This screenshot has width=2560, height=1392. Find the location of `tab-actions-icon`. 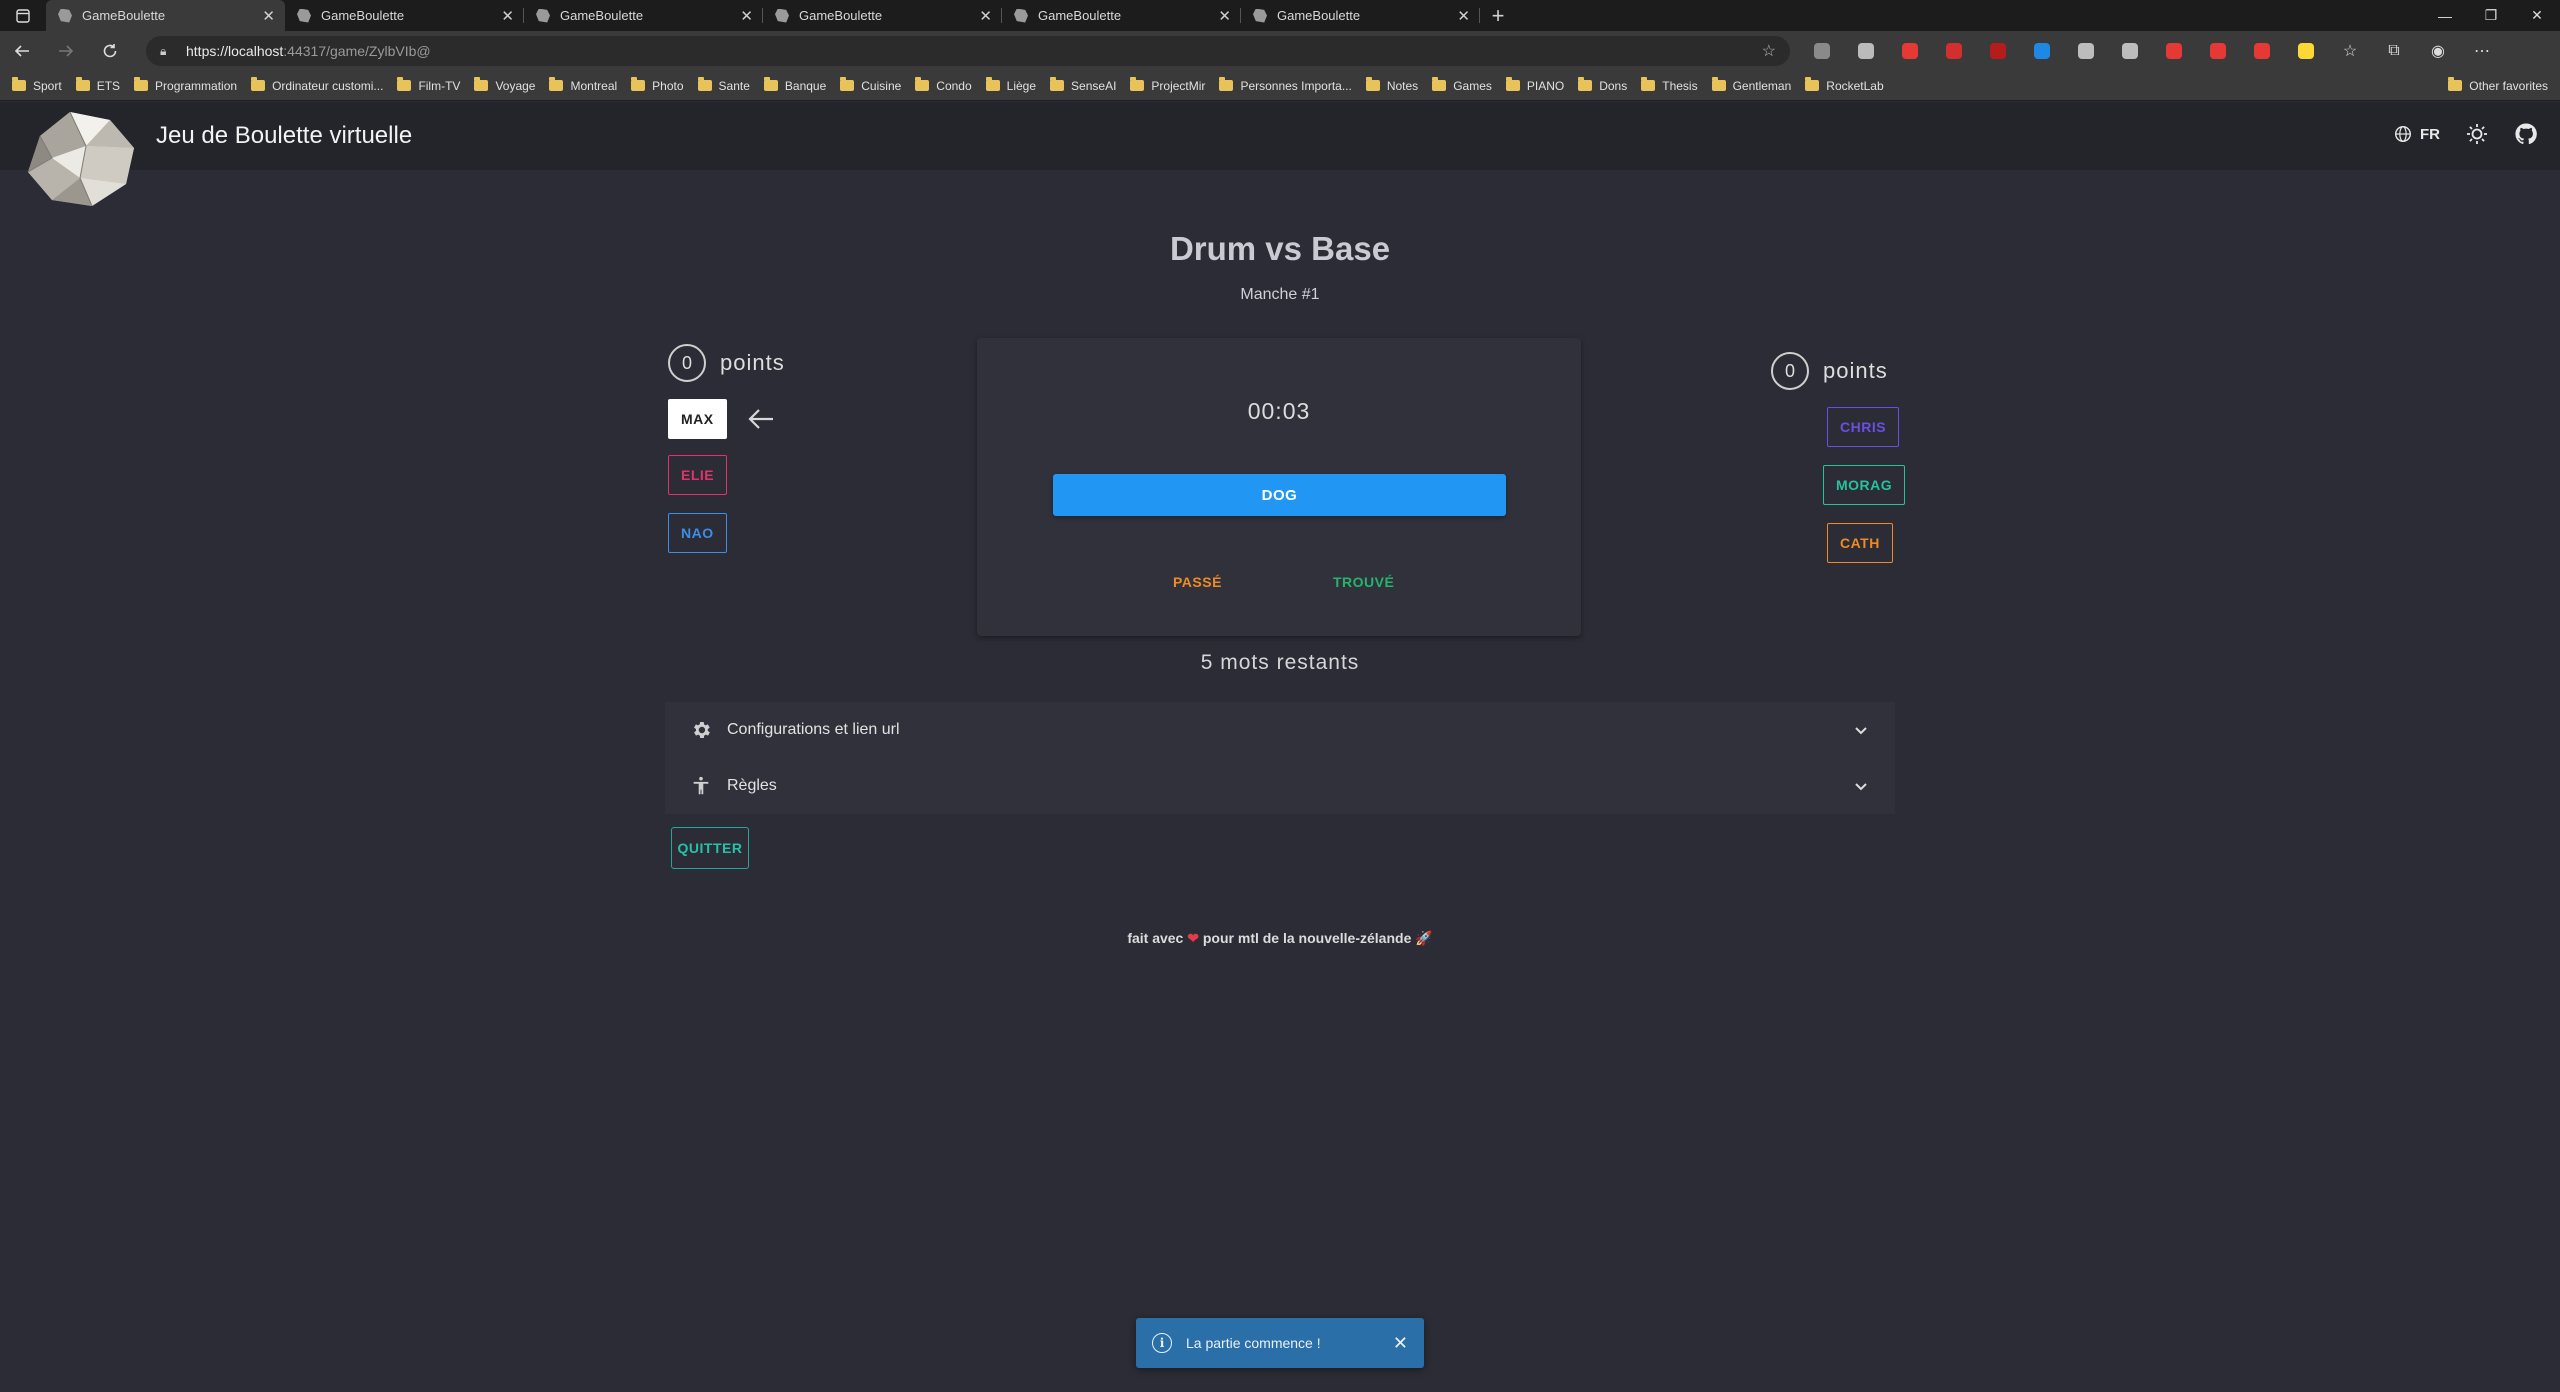

tab-actions-icon is located at coordinates (23, 15).